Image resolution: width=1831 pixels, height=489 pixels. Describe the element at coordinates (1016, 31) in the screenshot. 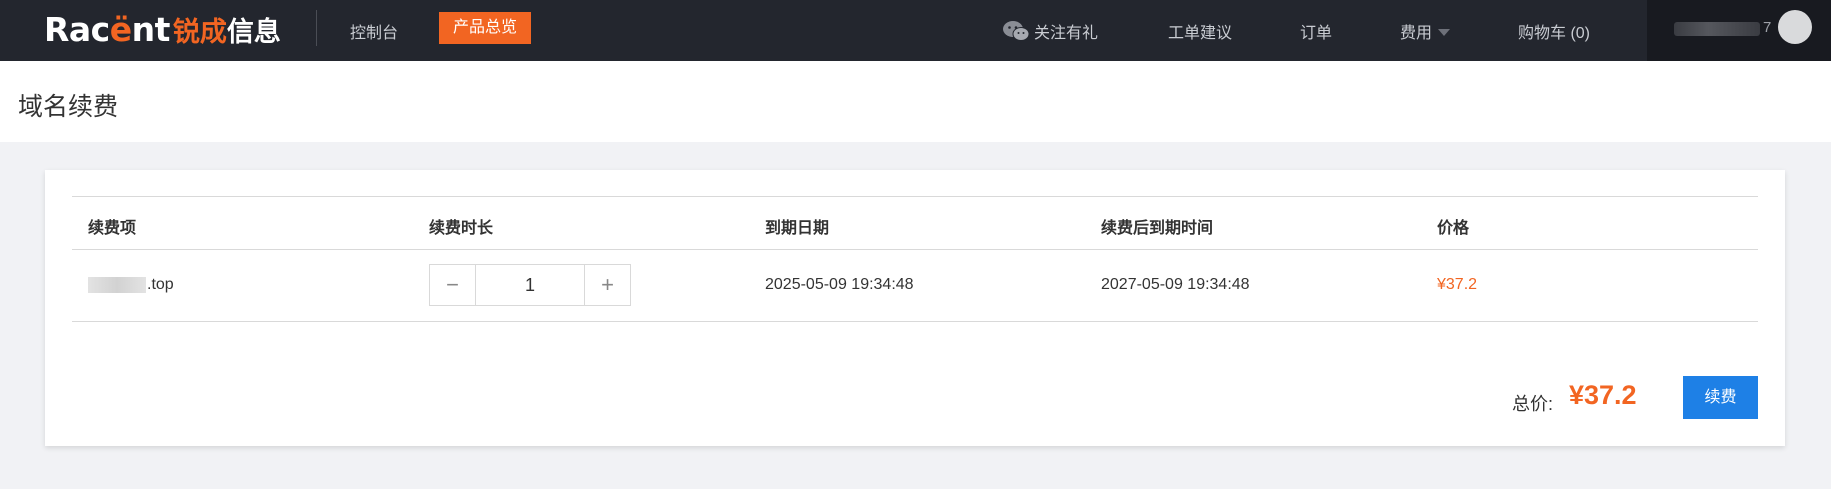

I see `wechat-icon` at that location.